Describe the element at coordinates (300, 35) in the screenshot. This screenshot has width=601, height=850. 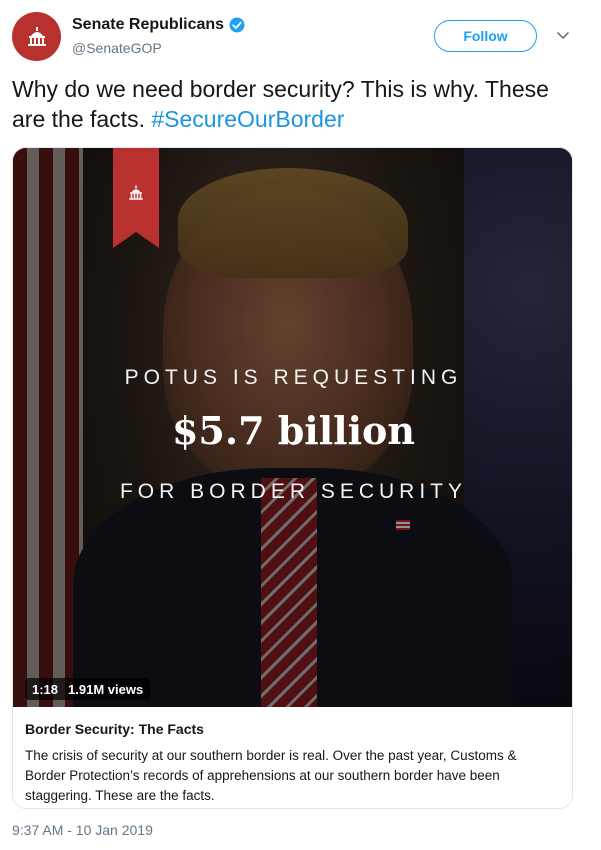
I see `tweet-header: Senate Republicans @SenateGOP Follow` at that location.